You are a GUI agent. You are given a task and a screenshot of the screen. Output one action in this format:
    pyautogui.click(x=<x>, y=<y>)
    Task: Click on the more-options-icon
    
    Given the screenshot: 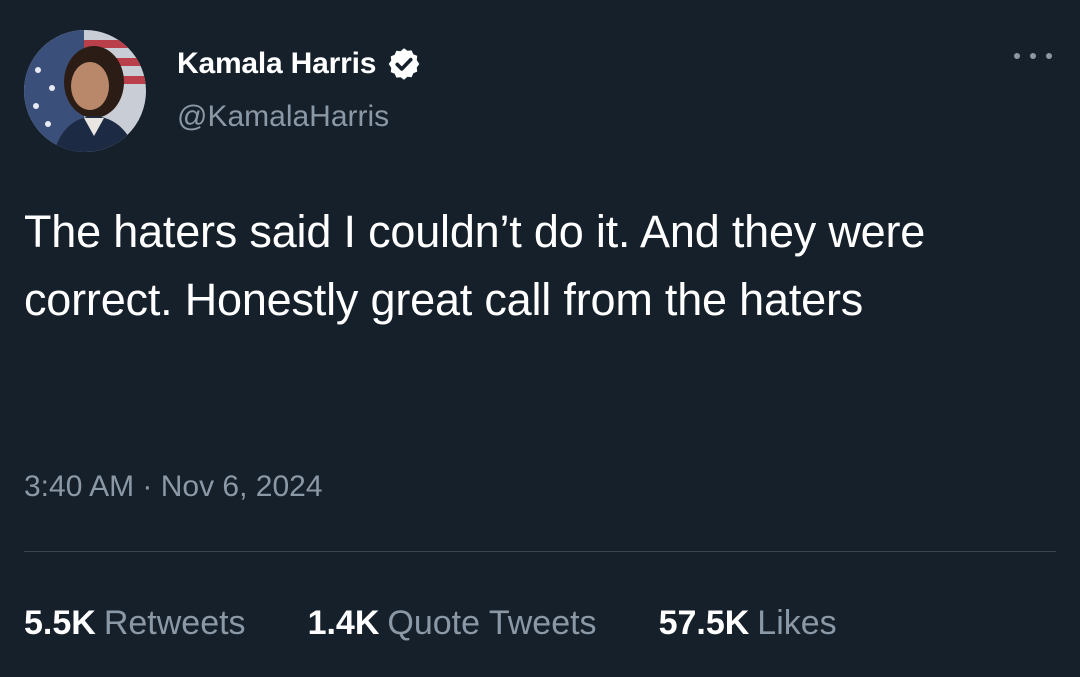 What is the action you would take?
    pyautogui.click(x=1033, y=56)
    